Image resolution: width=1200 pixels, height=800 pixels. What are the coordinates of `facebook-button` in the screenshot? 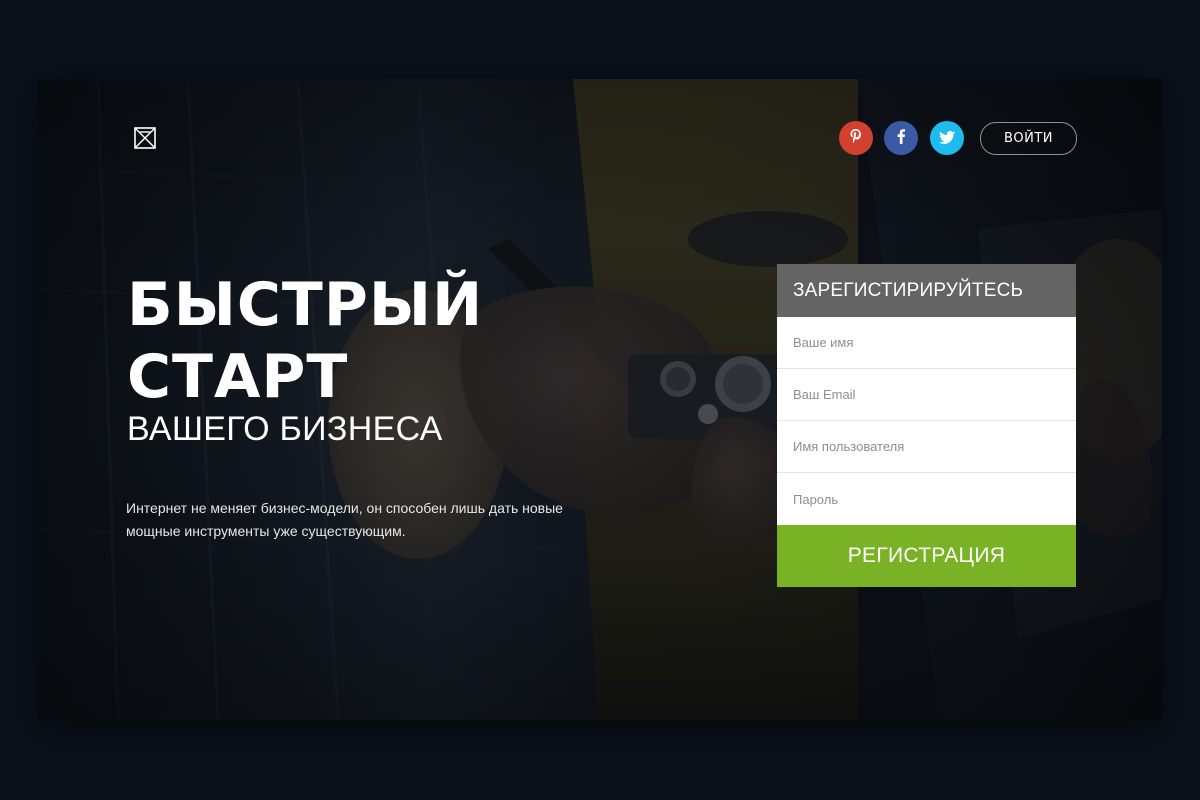 It's located at (901, 138).